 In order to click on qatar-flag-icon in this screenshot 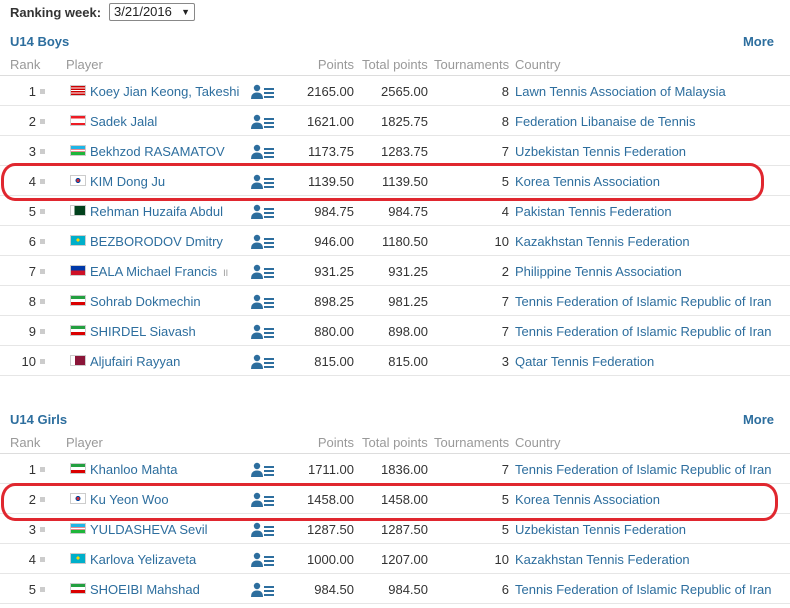, I will do `click(78, 360)`.